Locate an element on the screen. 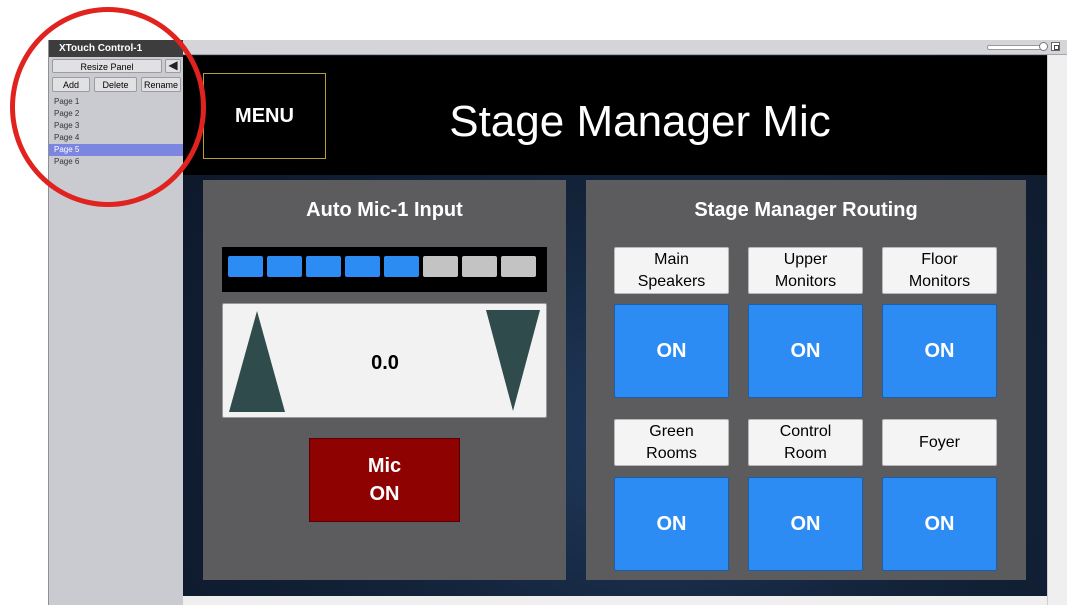 Image resolution: width=1067 pixels, height=605 pixels. zoom-slider-handle is located at coordinates (1043, 46).